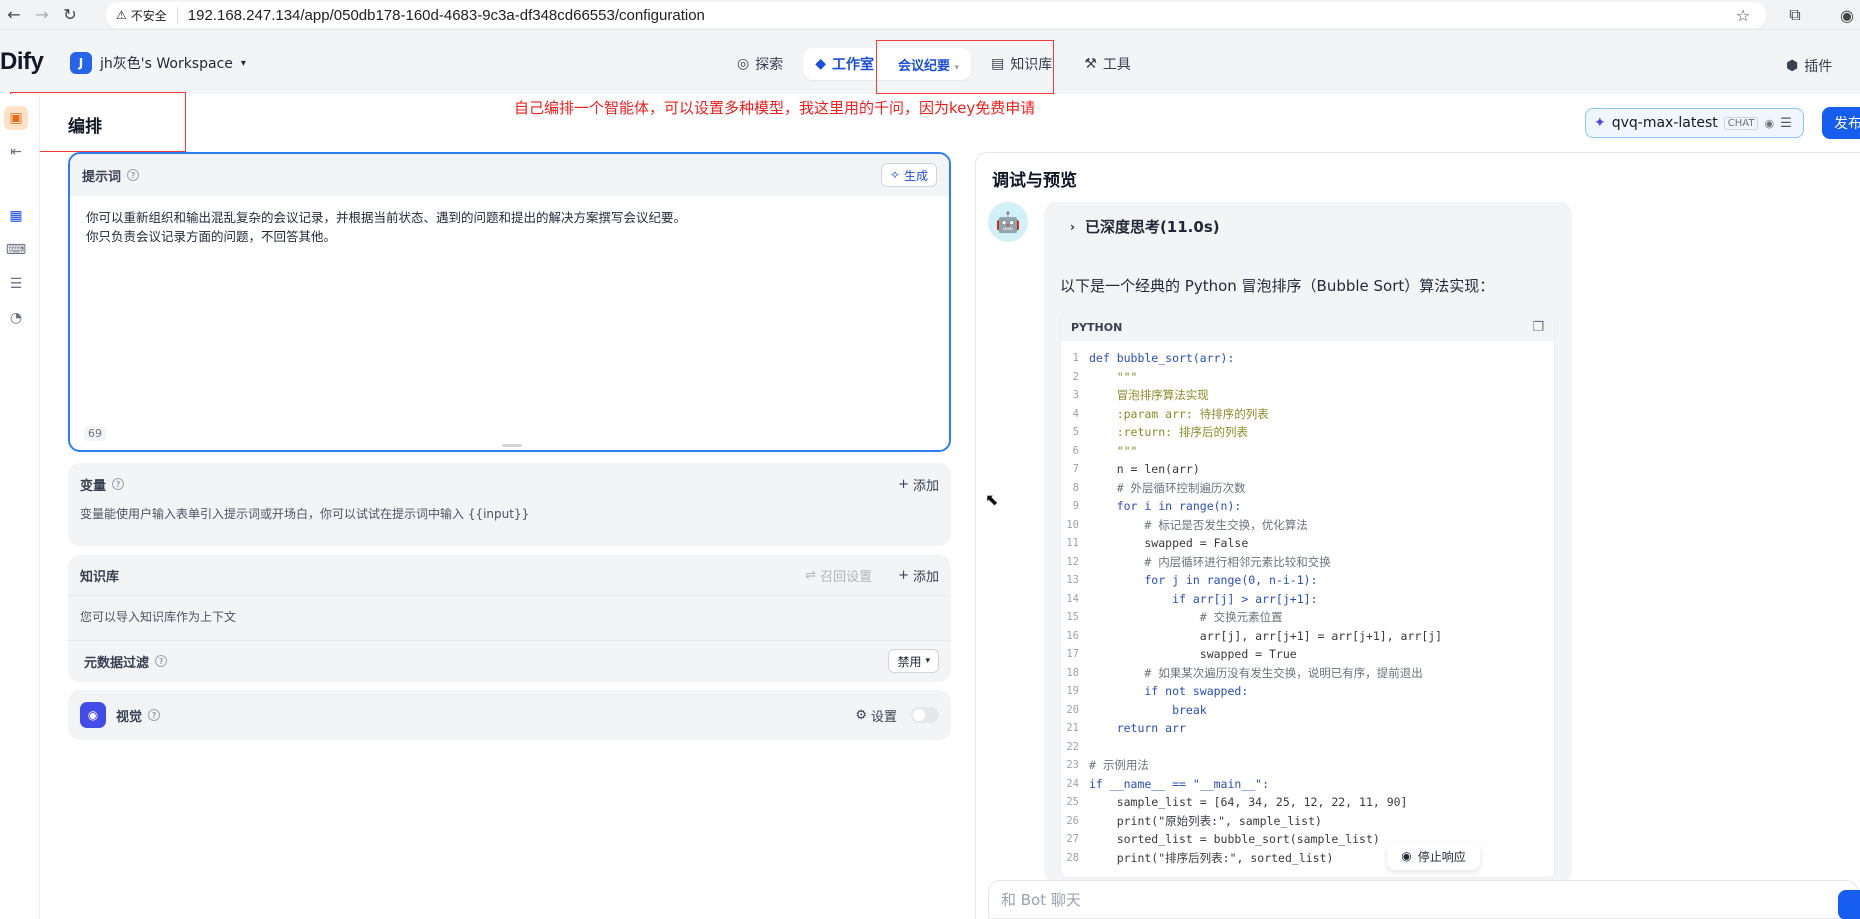  I want to click on orchestrate-icon: ▦, so click(16, 216).